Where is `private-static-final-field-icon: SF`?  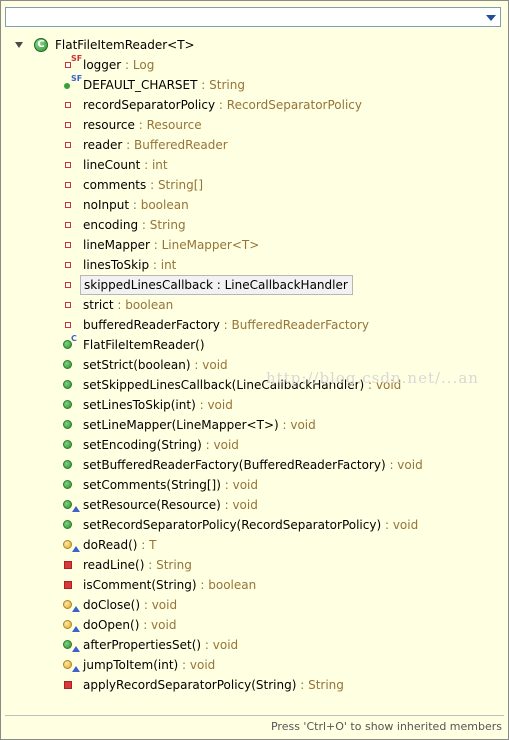
private-static-final-field-icon: SF is located at coordinates (71, 64).